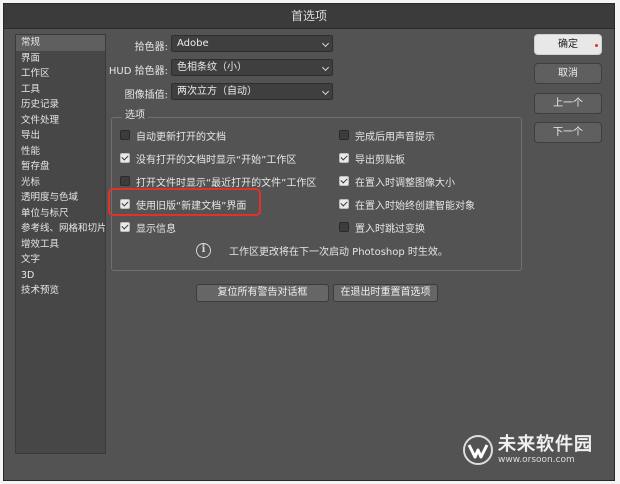 Image resolution: width=620 pixels, height=484 pixels. Describe the element at coordinates (568, 44) in the screenshot. I see `ok-button: 确定` at that location.